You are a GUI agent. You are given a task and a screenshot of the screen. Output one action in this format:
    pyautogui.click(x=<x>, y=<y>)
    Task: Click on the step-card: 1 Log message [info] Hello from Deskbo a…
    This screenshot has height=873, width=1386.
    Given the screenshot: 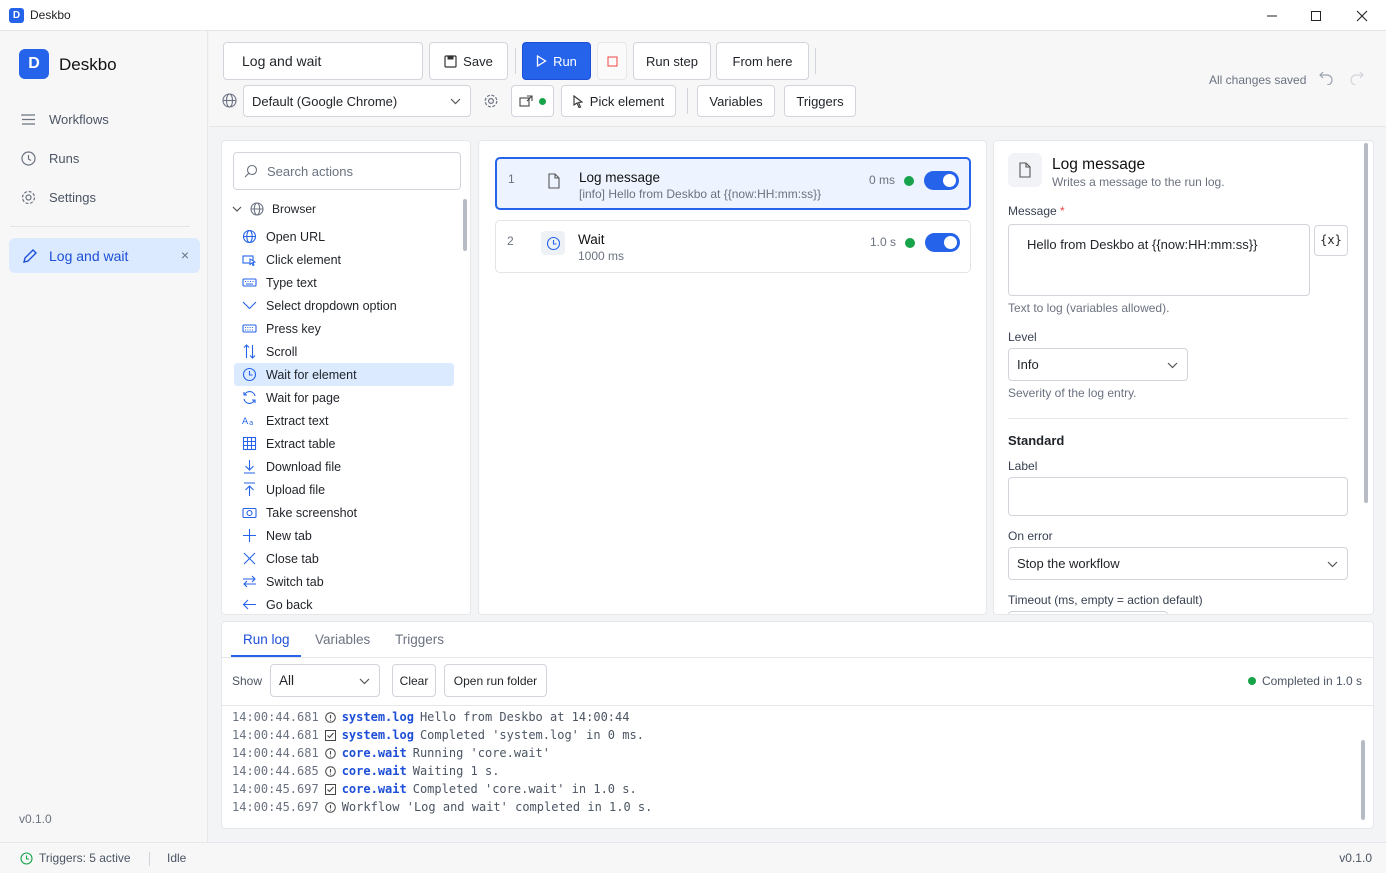 What is the action you would take?
    pyautogui.click(x=733, y=183)
    